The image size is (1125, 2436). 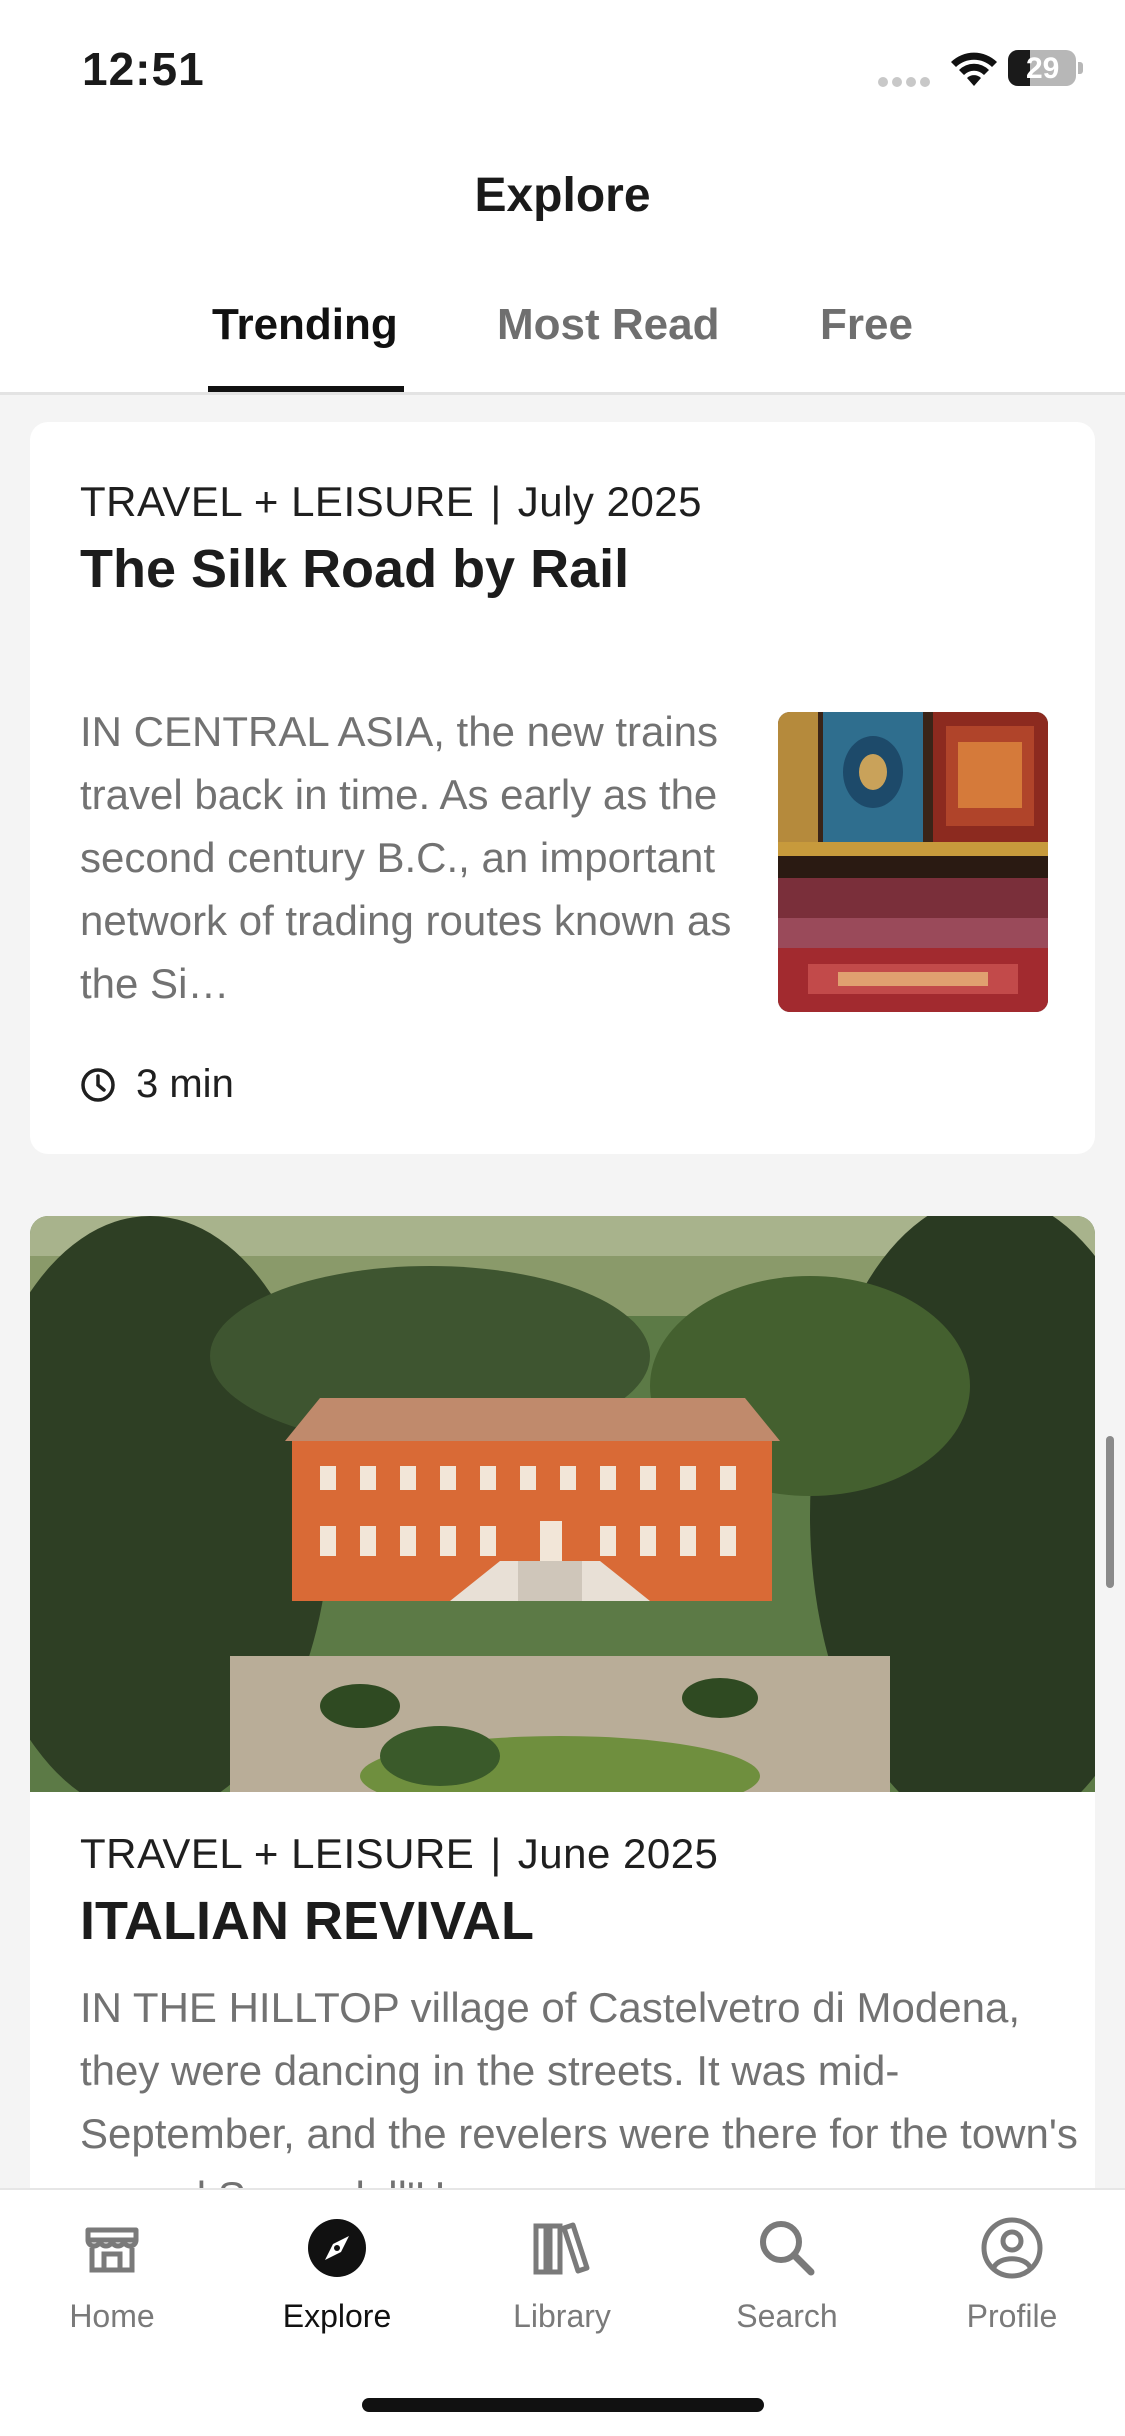 I want to click on clock-icon, so click(x=98, y=1084).